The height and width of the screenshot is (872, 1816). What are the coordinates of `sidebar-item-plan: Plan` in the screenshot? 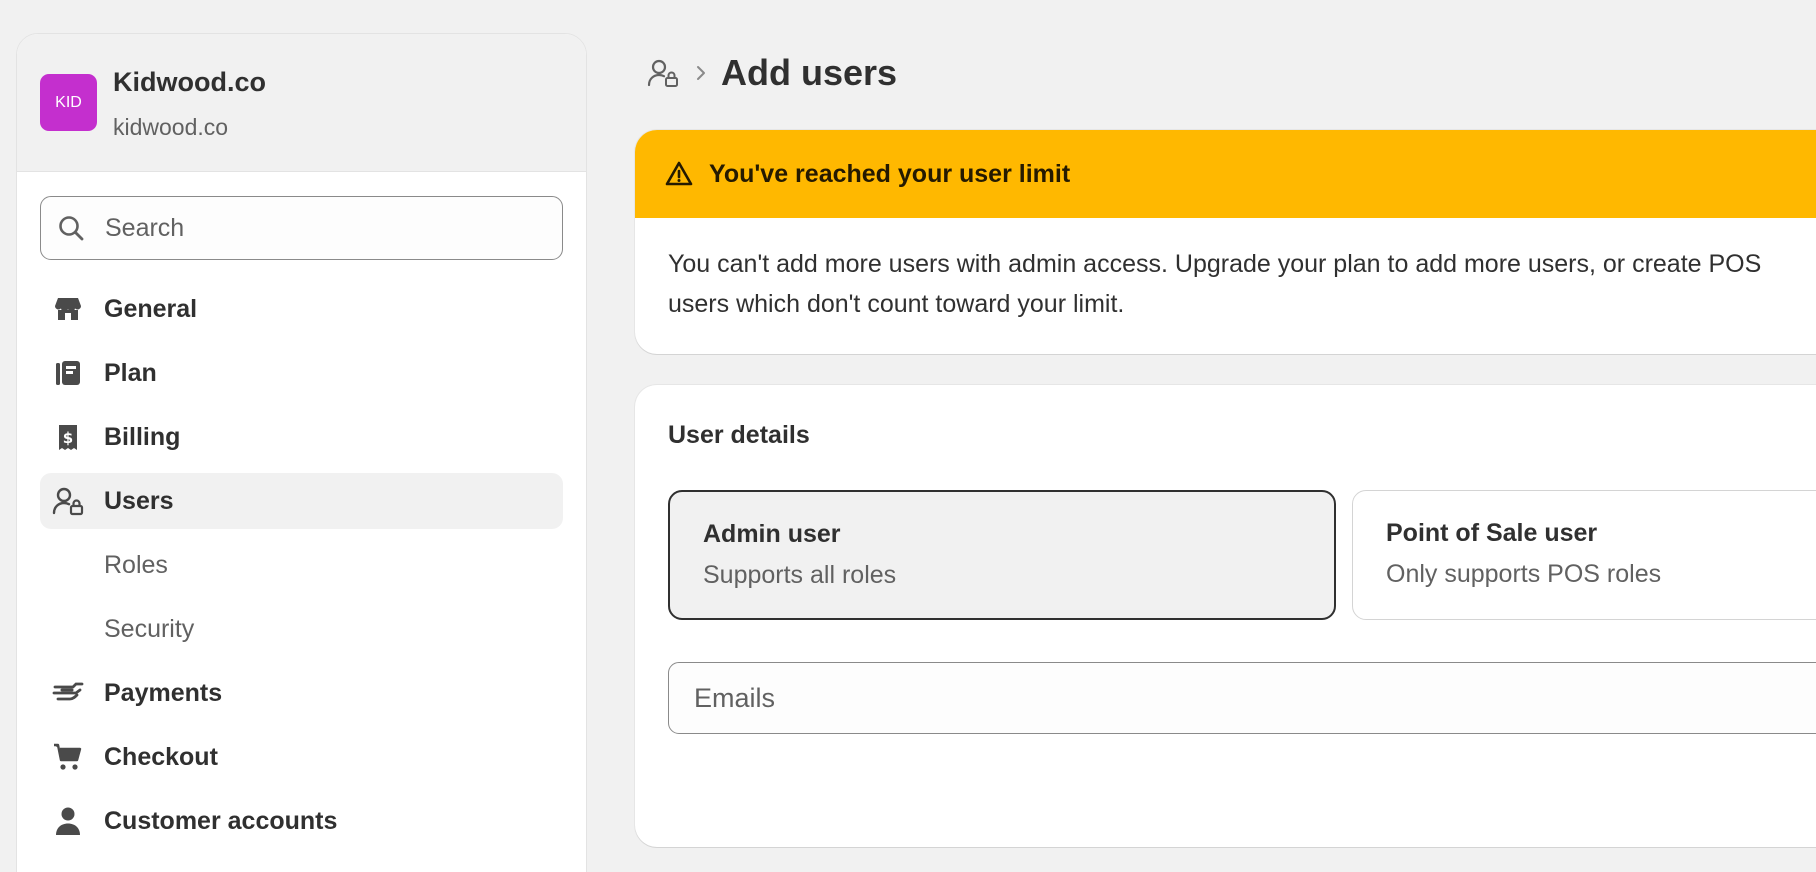 It's located at (301, 373).